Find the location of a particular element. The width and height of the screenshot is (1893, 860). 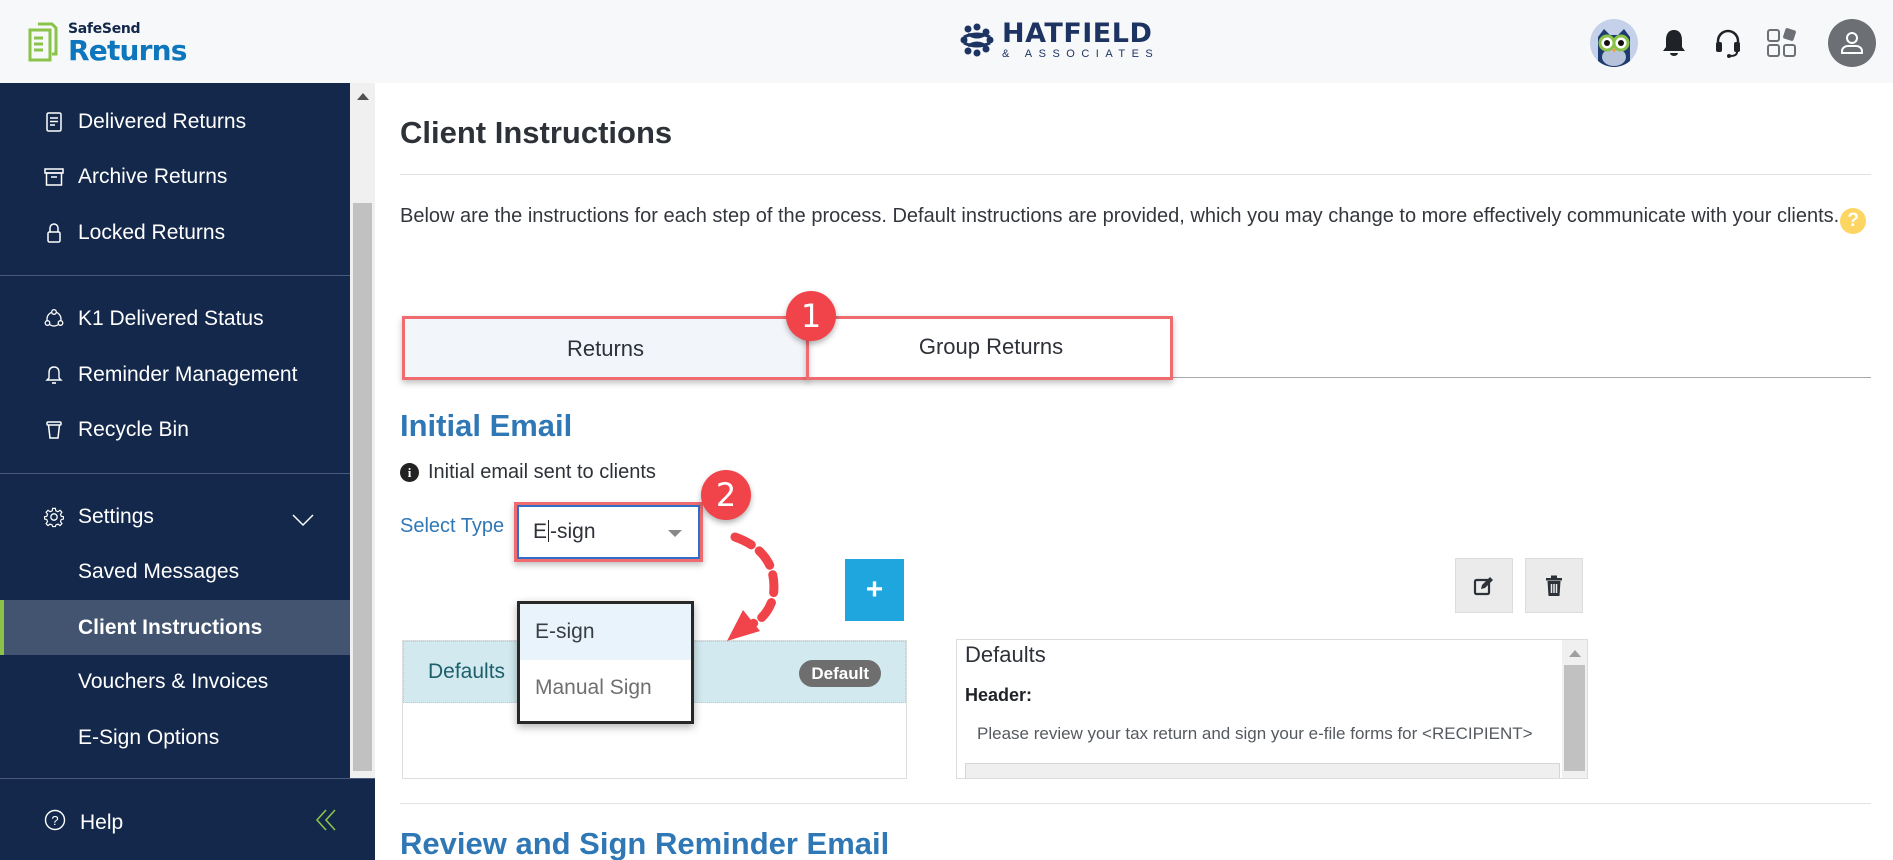

sidebar-item-locked-returns: Locked Returns is located at coordinates (175, 233).